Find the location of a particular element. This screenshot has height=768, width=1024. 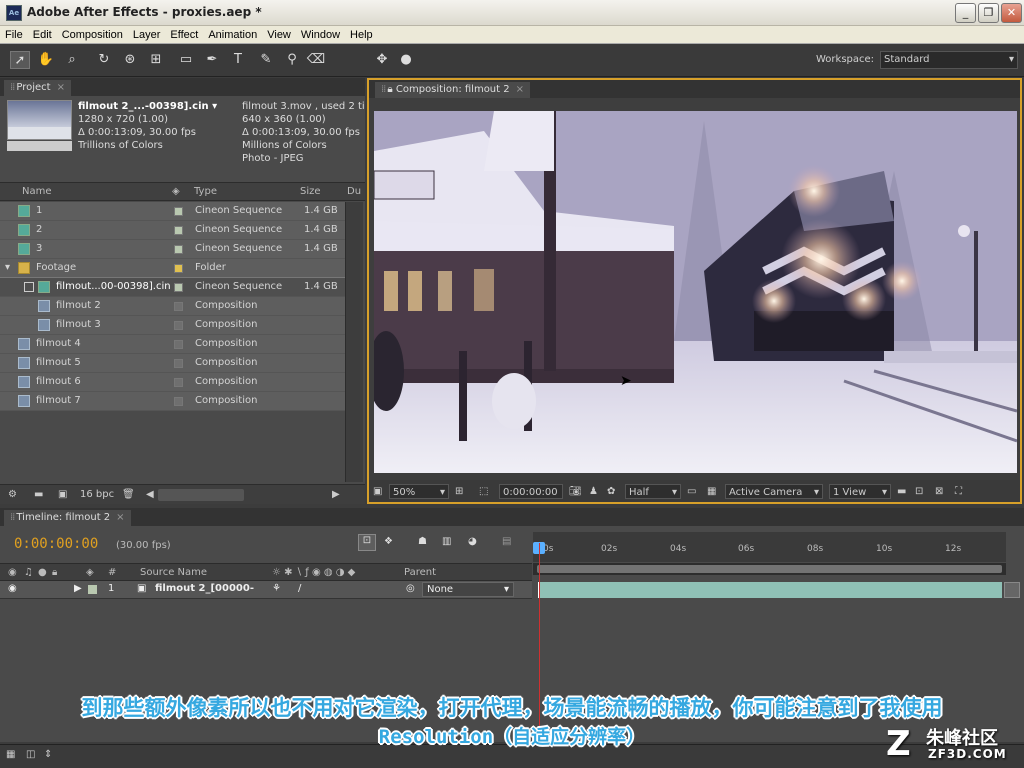

view-layout-dropdown: 1 View ▾ is located at coordinates (860, 491).